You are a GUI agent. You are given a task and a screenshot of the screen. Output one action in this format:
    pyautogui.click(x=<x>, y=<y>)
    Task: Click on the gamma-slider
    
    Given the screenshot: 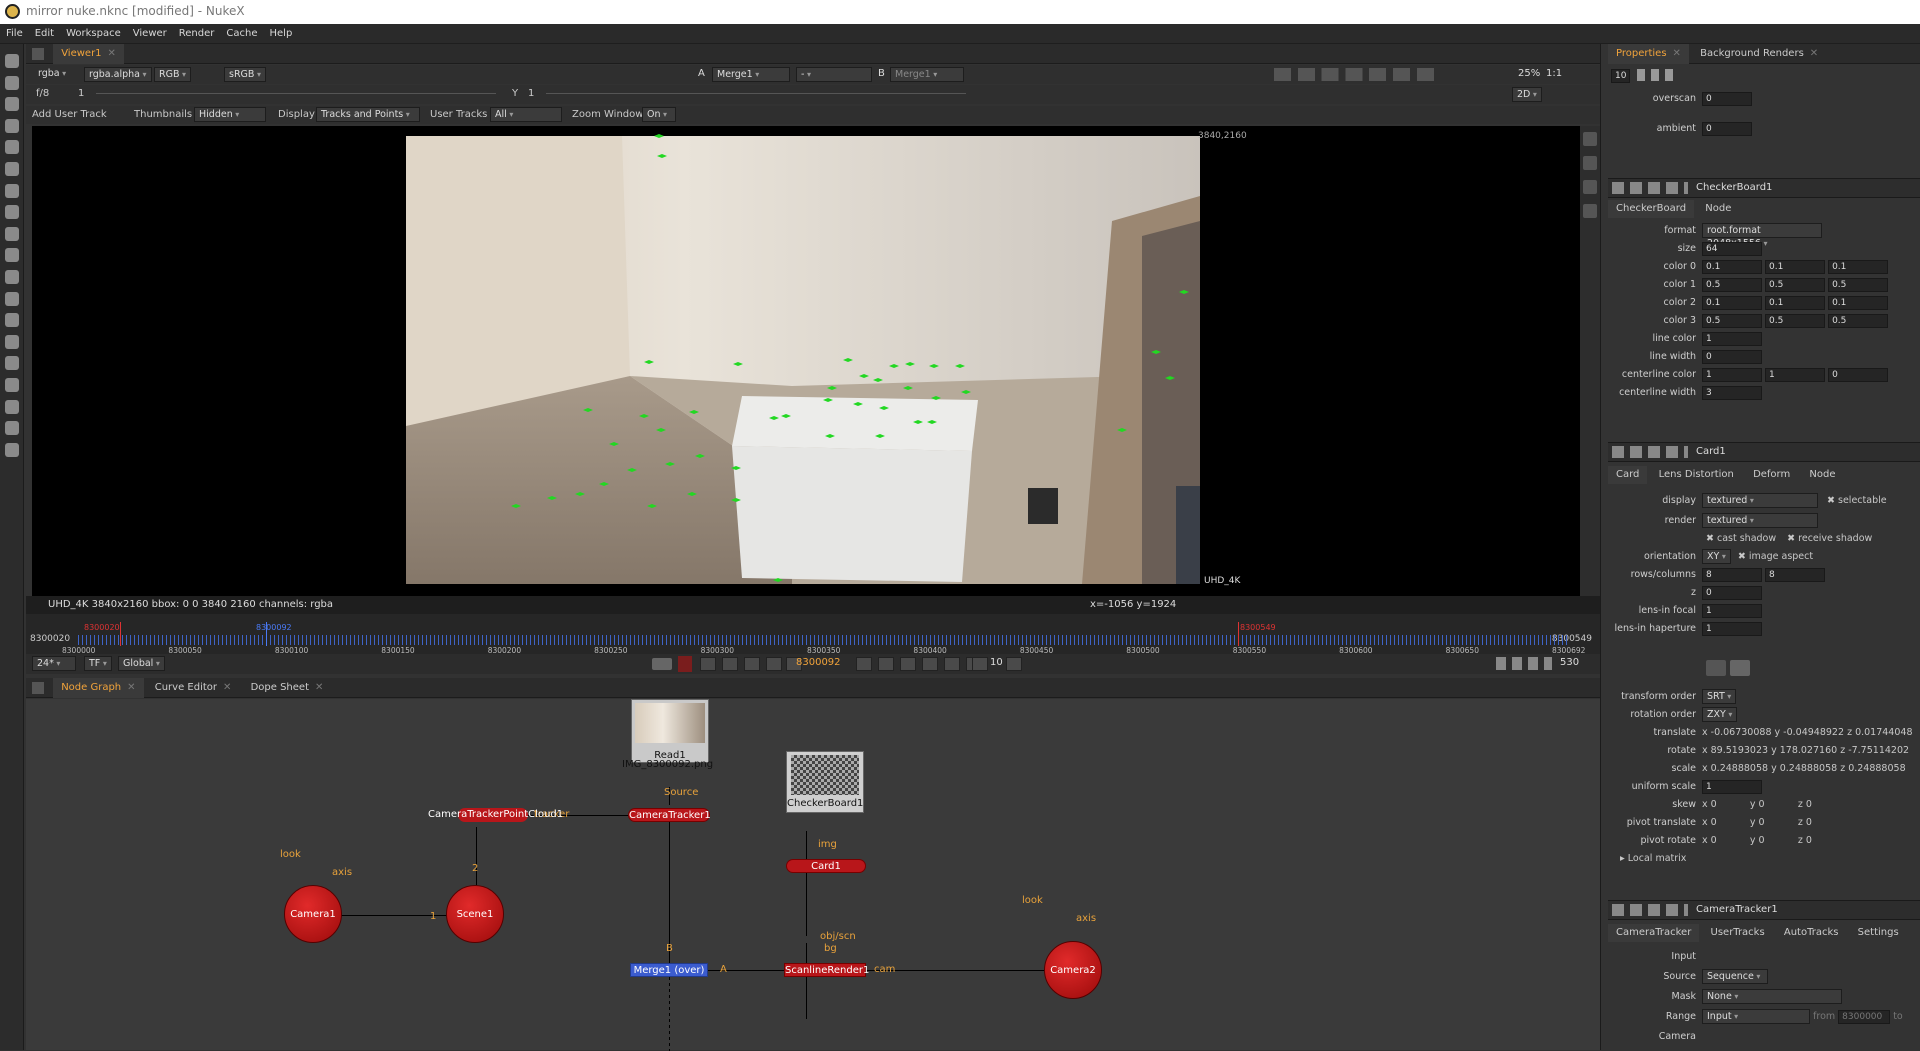 What is the action you would take?
    pyautogui.click(x=756, y=93)
    